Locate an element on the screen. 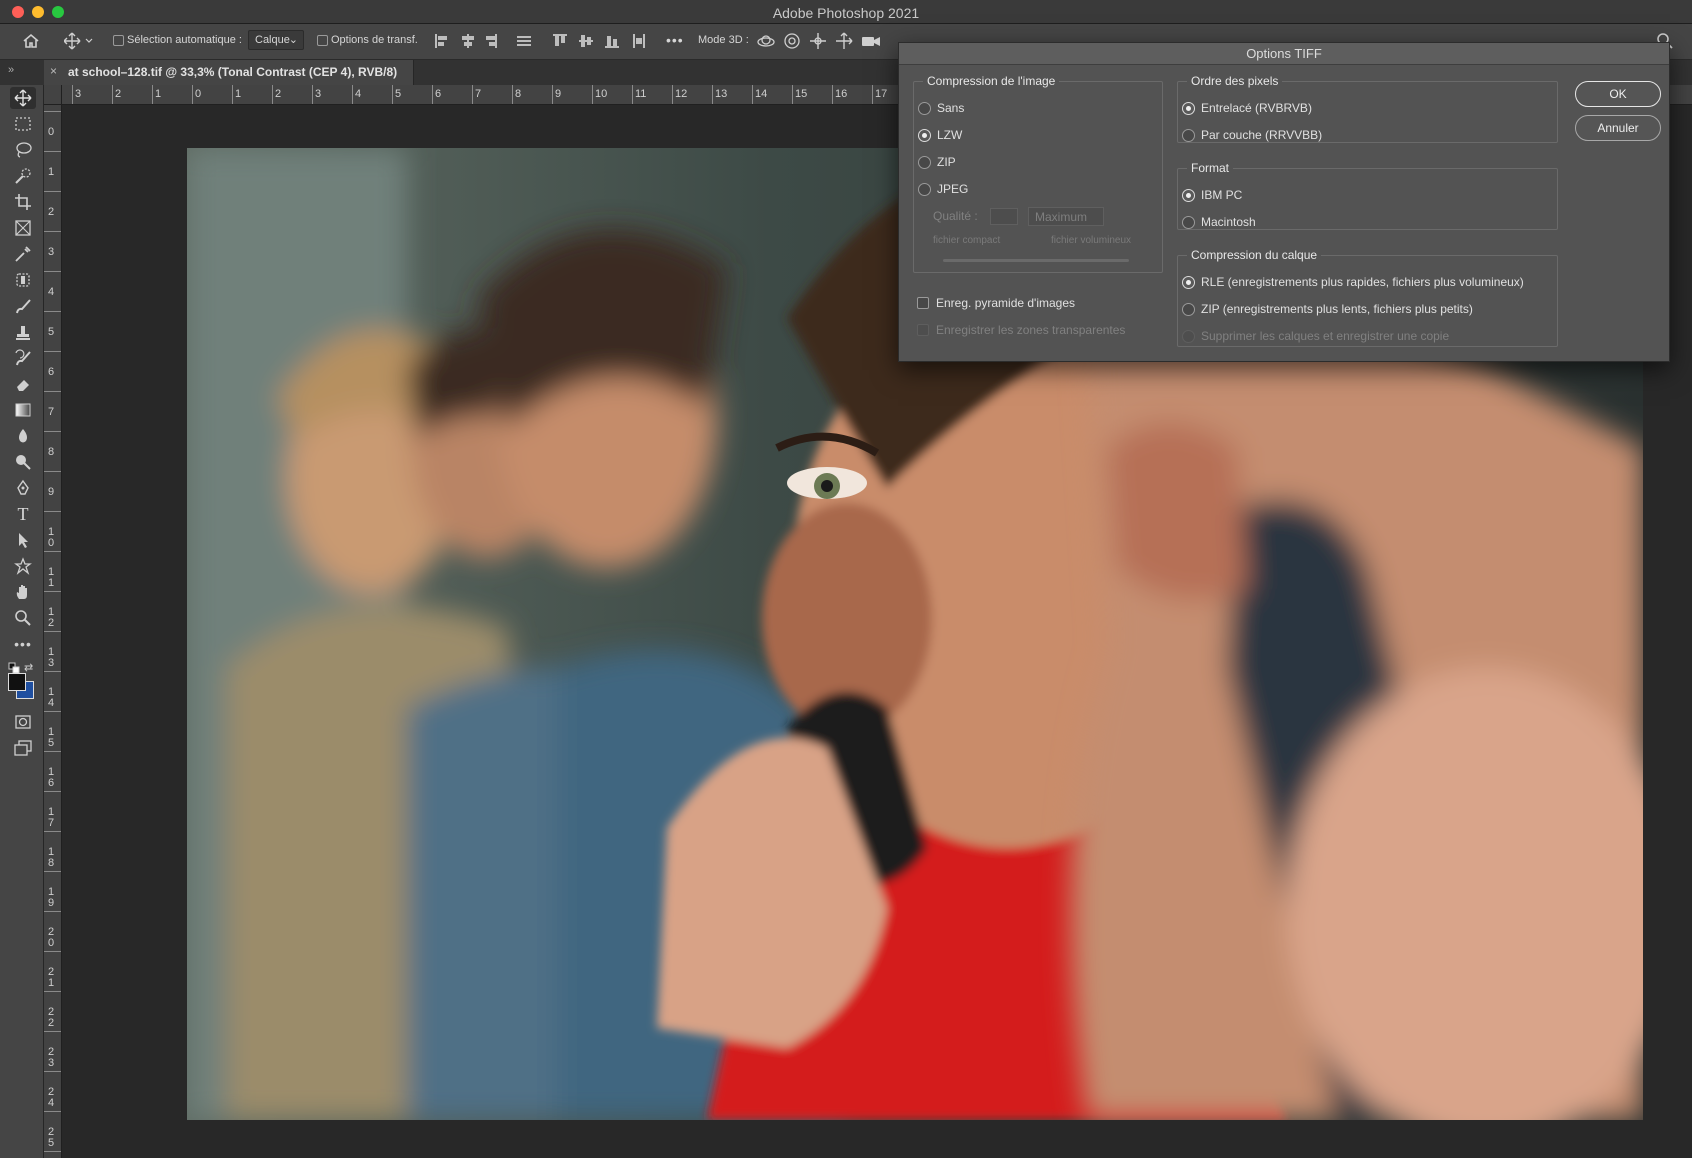 The height and width of the screenshot is (1158, 1692). option-label: Entrelacé (RVBRVB) is located at coordinates (1256, 108).